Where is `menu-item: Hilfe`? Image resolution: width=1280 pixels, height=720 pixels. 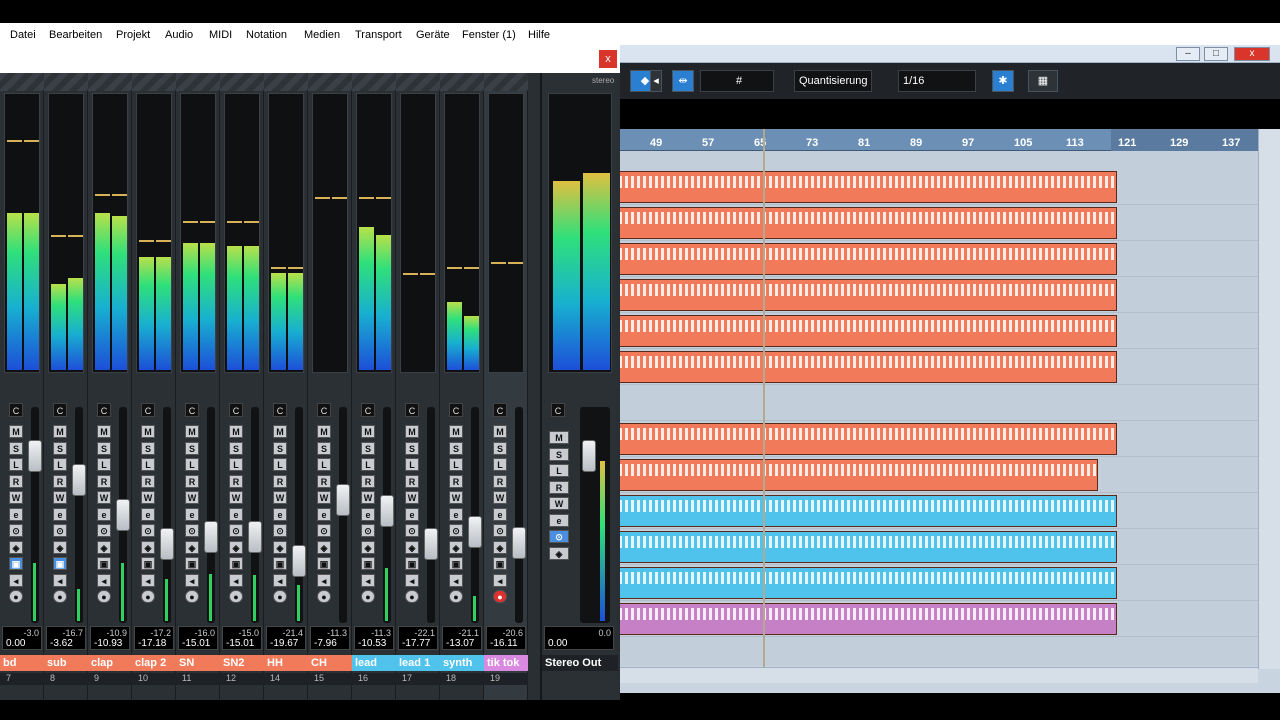
menu-item: Hilfe is located at coordinates (539, 35).